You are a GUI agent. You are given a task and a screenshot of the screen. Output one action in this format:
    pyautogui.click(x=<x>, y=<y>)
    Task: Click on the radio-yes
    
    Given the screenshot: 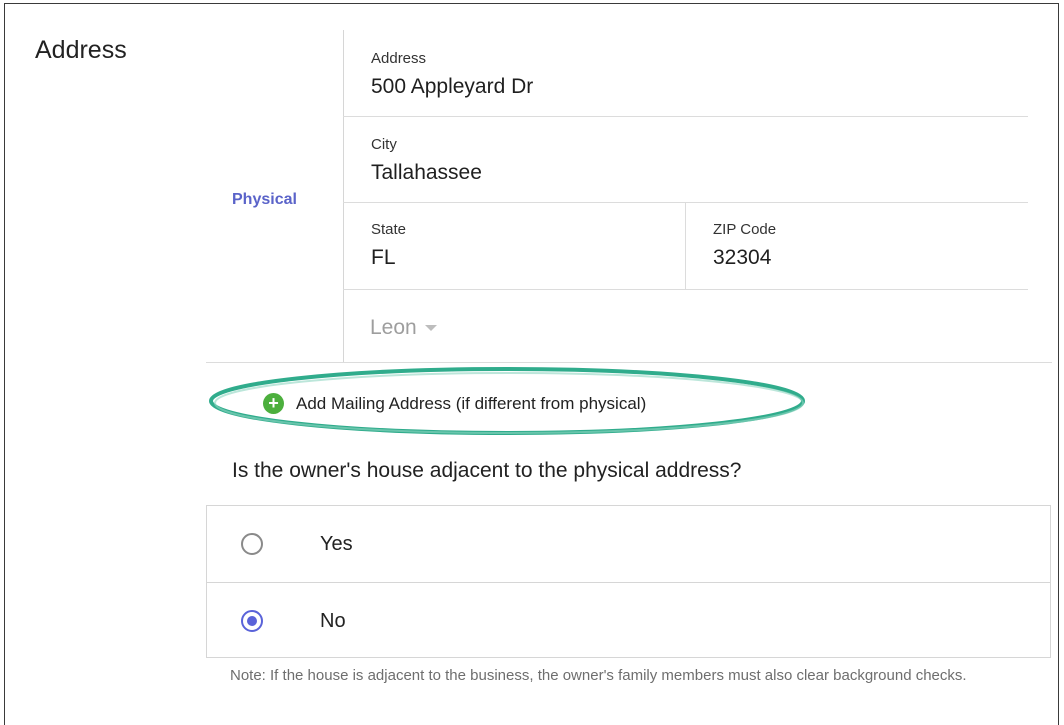 What is the action you would take?
    pyautogui.click(x=252, y=544)
    